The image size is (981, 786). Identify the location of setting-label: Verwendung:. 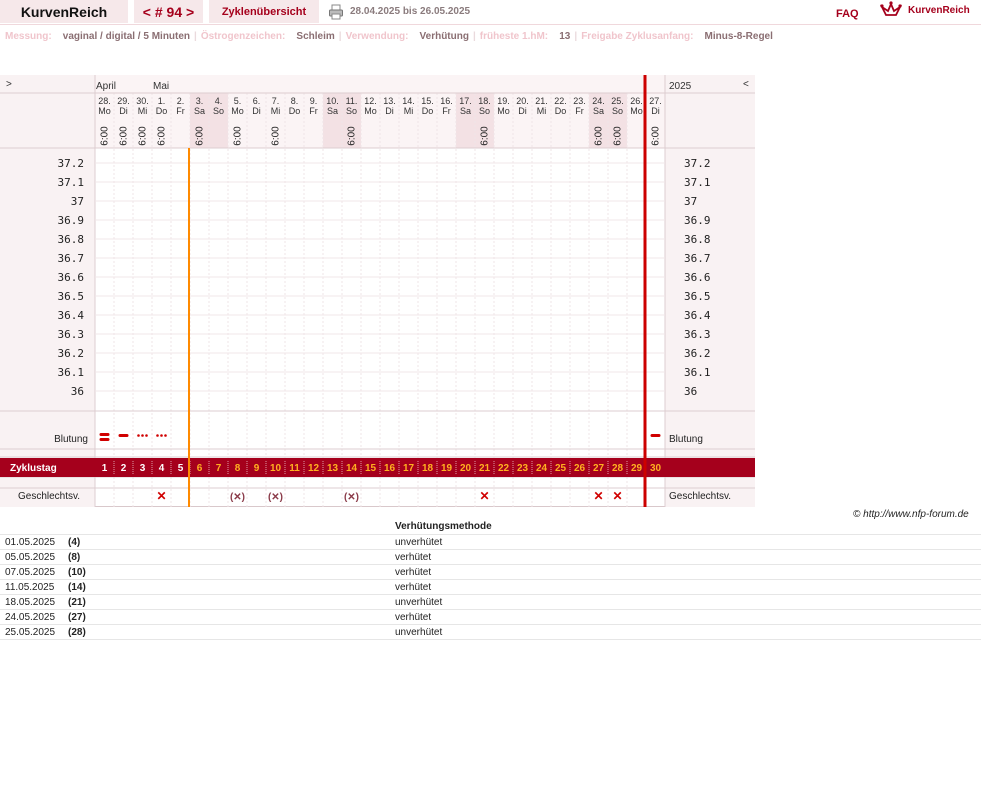
(378, 36).